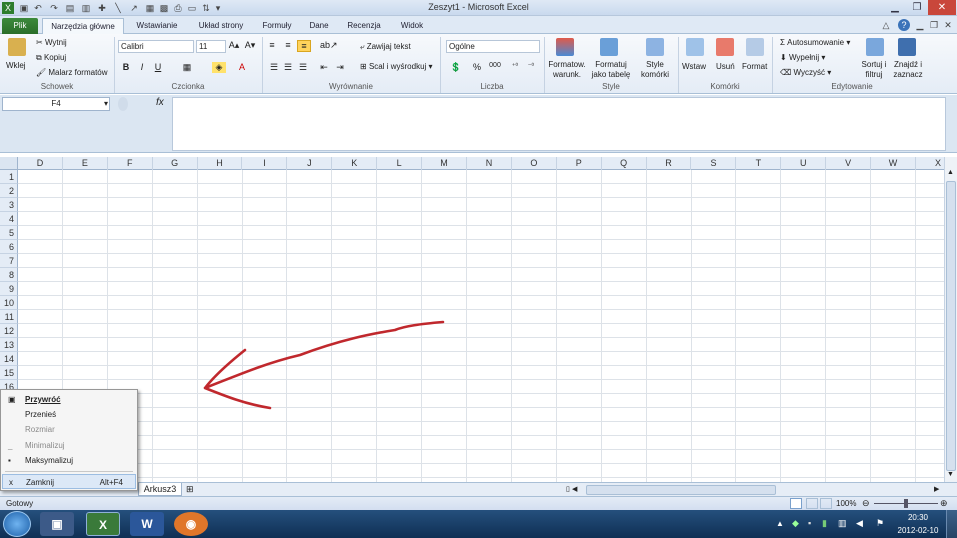 This screenshot has height=538, width=957. What do you see at coordinates (190, 489) in the screenshot?
I see `insert-sheet-icon: ⊞` at bounding box center [190, 489].